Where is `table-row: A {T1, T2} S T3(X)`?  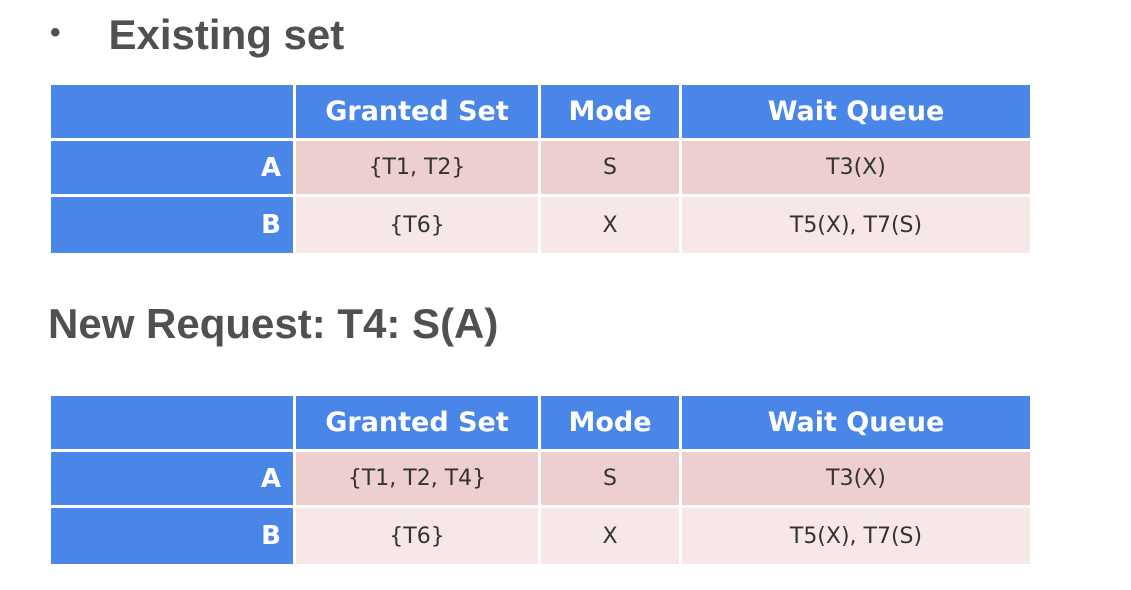 table-row: A {T1, T2} S T3(X) is located at coordinates (540, 167).